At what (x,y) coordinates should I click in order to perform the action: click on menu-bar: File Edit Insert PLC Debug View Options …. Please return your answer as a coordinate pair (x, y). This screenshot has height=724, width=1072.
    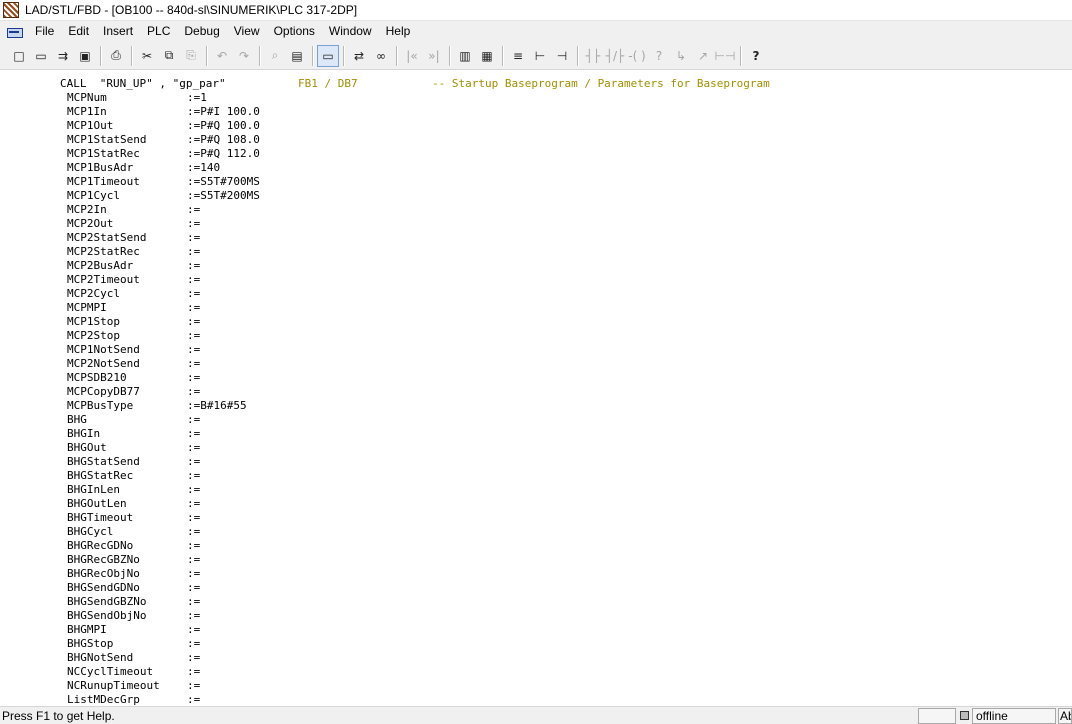
    Looking at the image, I should click on (536, 31).